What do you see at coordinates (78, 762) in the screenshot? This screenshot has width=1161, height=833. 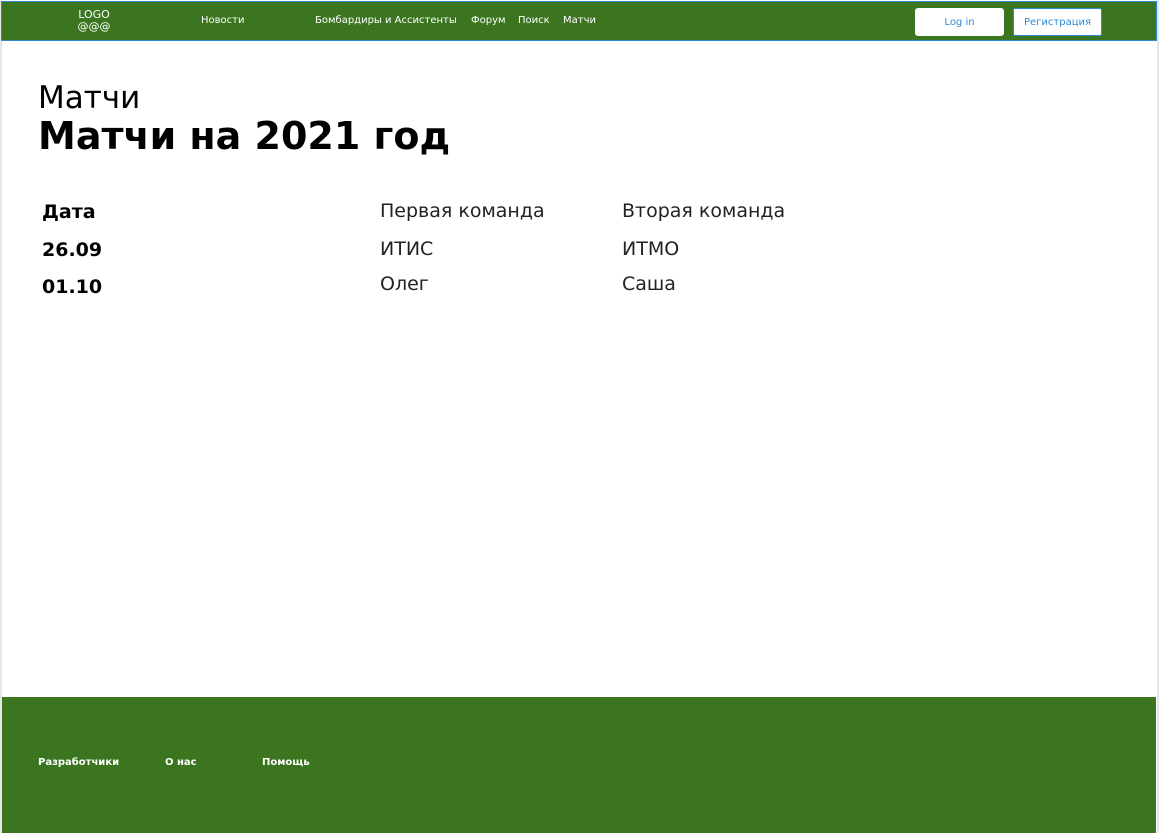 I see `footer-developers-link: Разработчики` at bounding box center [78, 762].